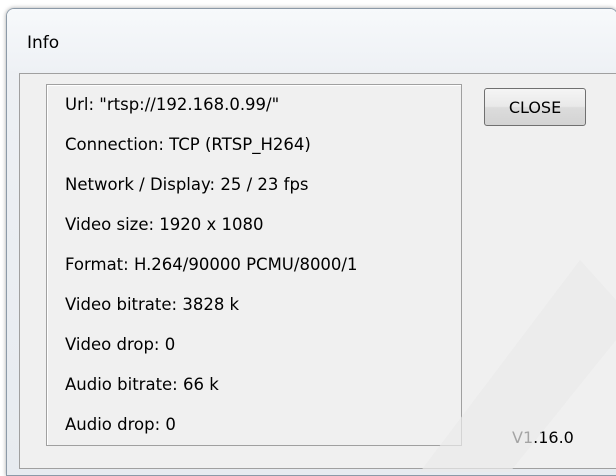 This screenshot has height=476, width=616. What do you see at coordinates (187, 184) in the screenshot?
I see `network-display-text: Network / Display: 25 / 23 fps` at bounding box center [187, 184].